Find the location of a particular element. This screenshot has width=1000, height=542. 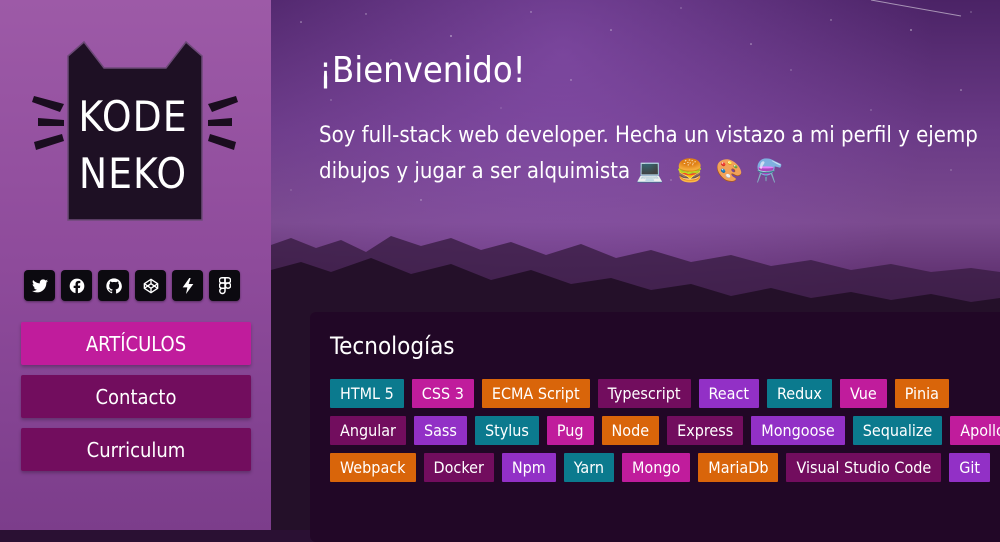

logo-line1: KODE is located at coordinates (133, 116).